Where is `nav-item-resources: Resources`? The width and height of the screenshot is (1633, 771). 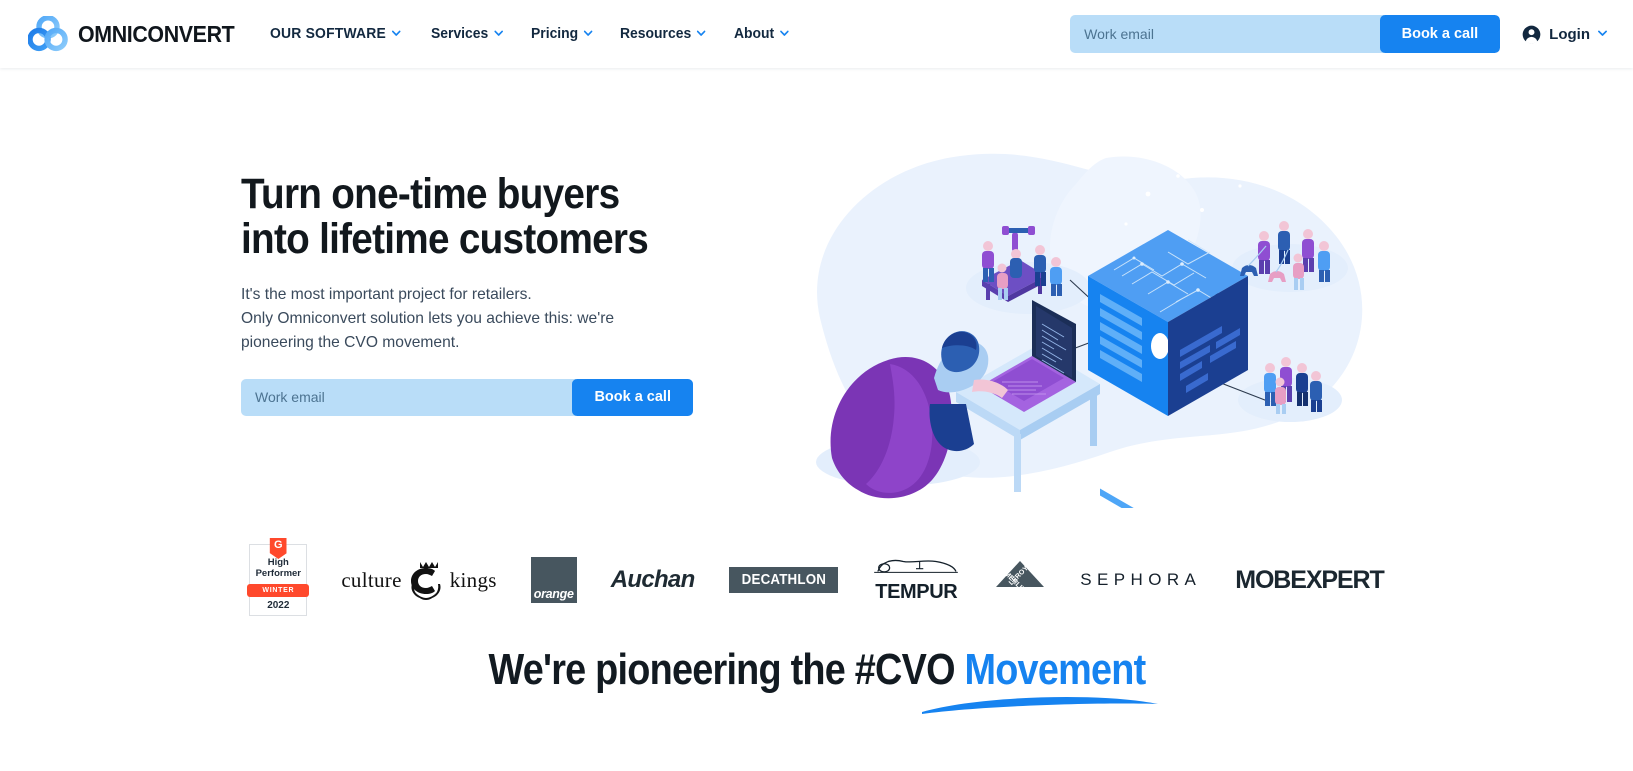 nav-item-resources: Resources is located at coordinates (663, 34).